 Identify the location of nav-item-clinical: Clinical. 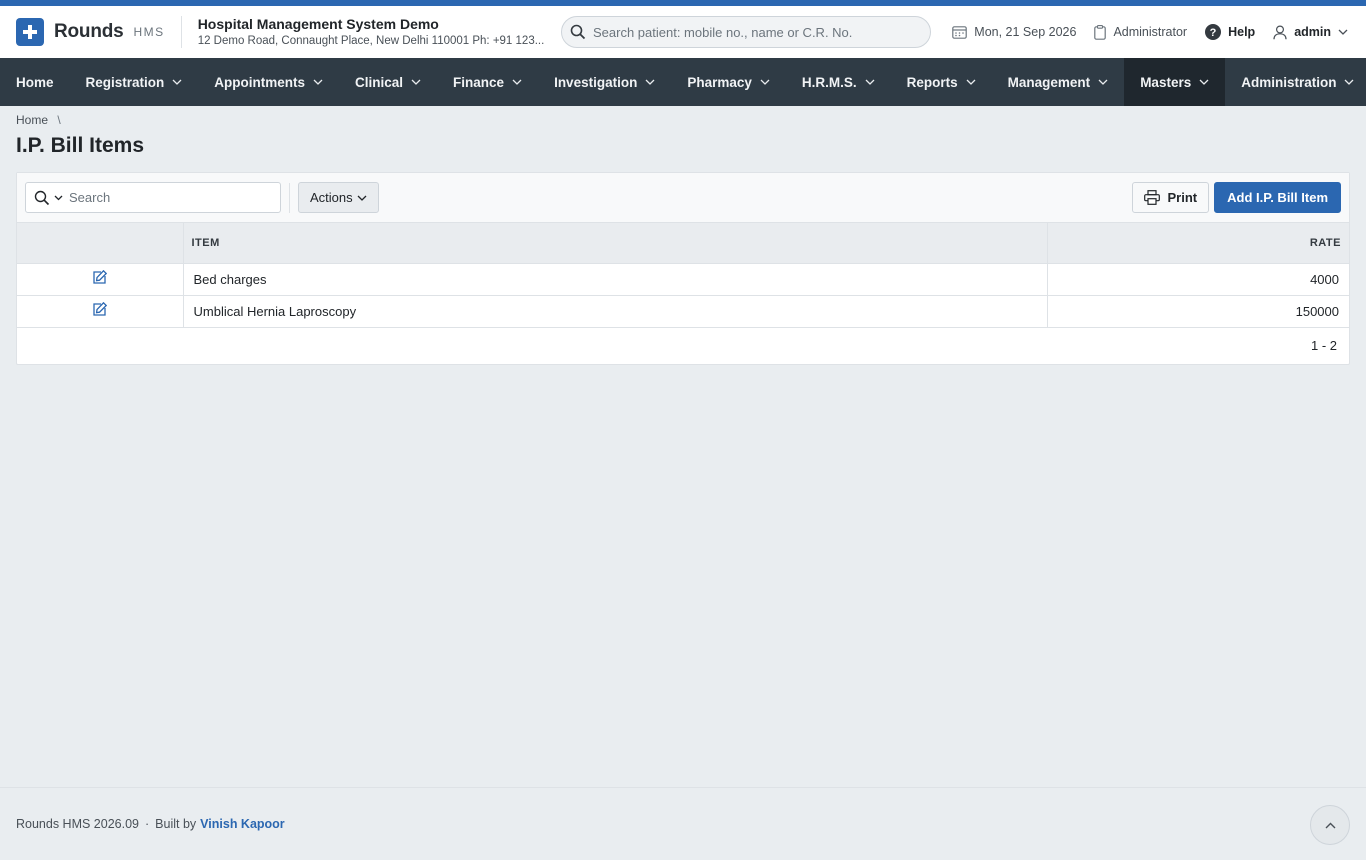
(388, 82).